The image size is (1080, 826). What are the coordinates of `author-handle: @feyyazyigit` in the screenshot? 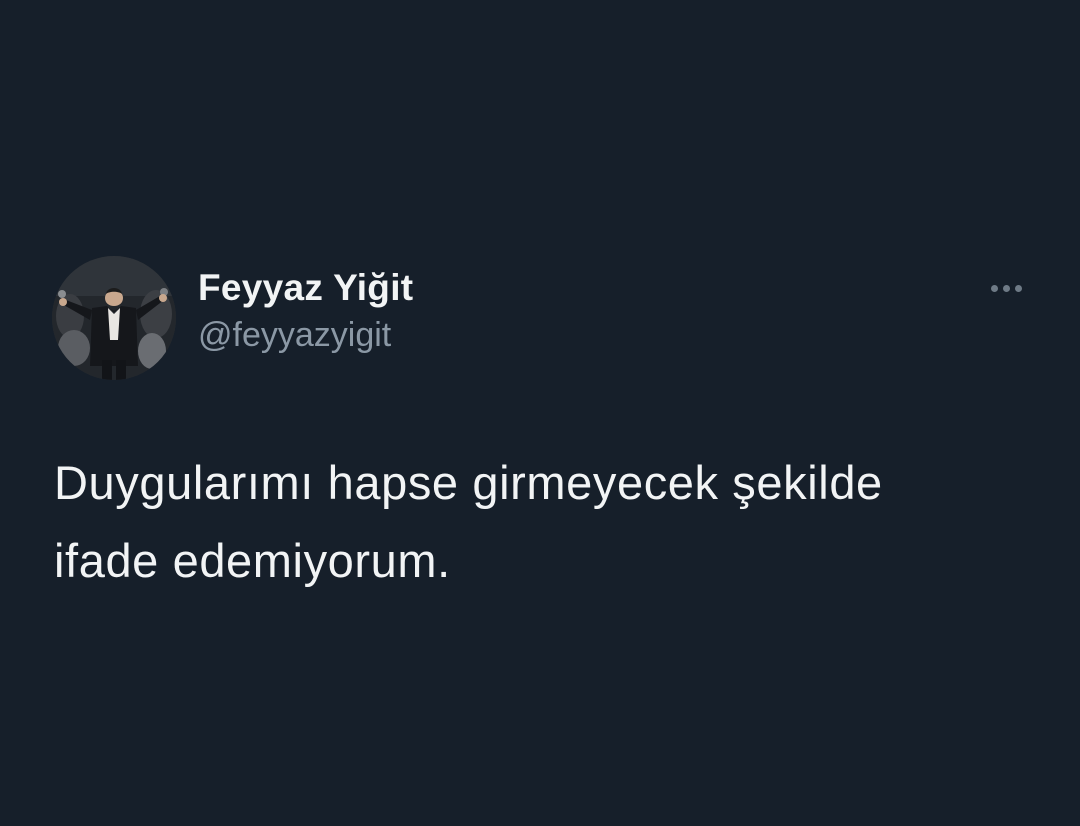 It's located at (305, 335).